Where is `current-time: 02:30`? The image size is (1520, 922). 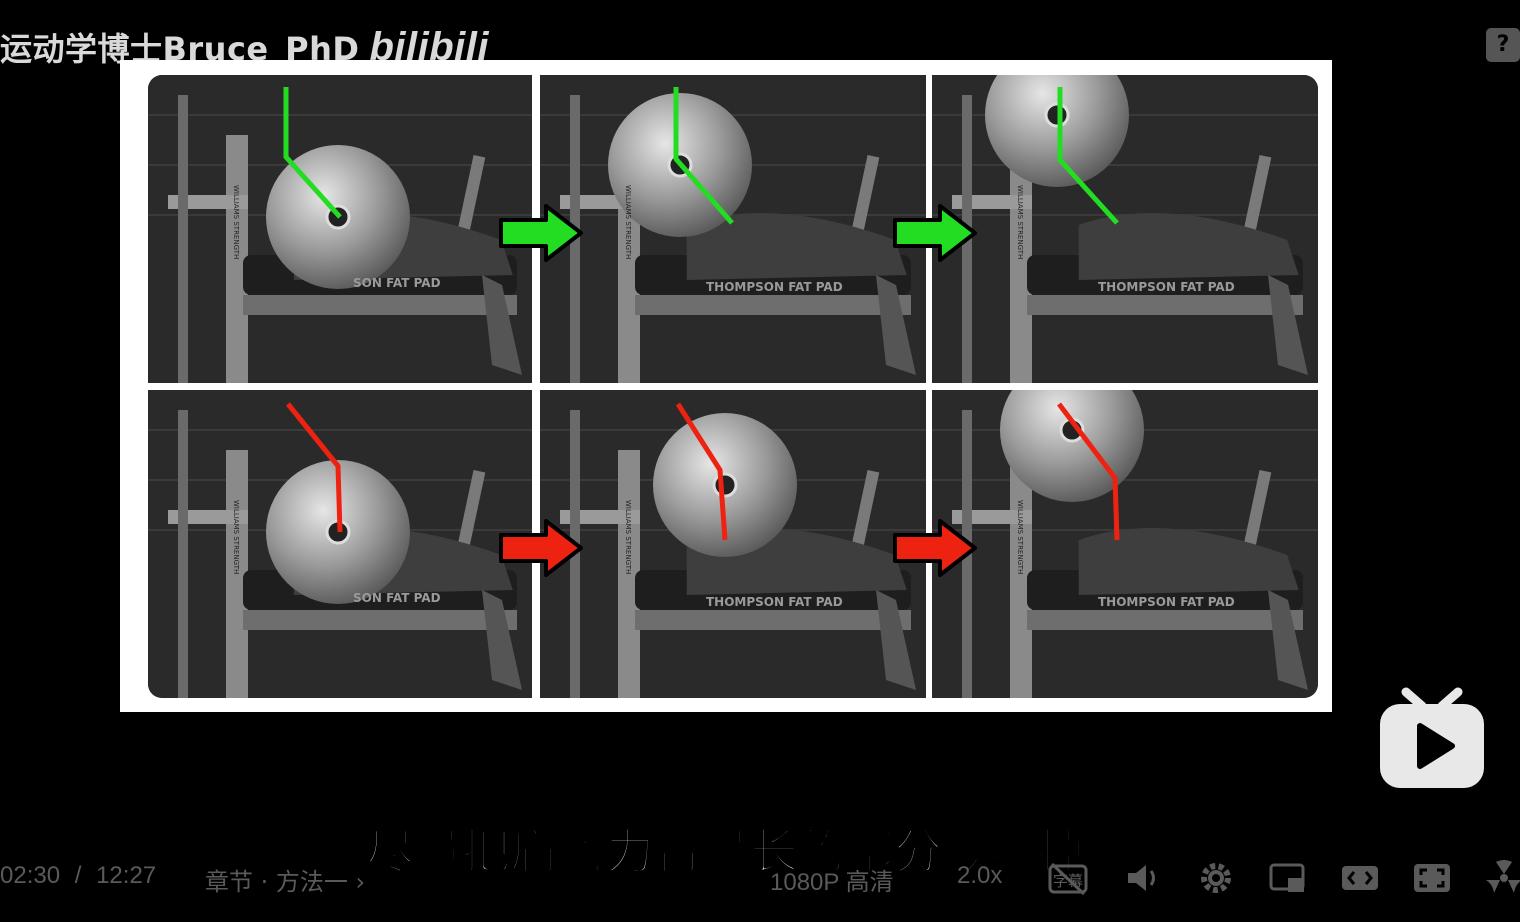 current-time: 02:30 is located at coordinates (30, 875).